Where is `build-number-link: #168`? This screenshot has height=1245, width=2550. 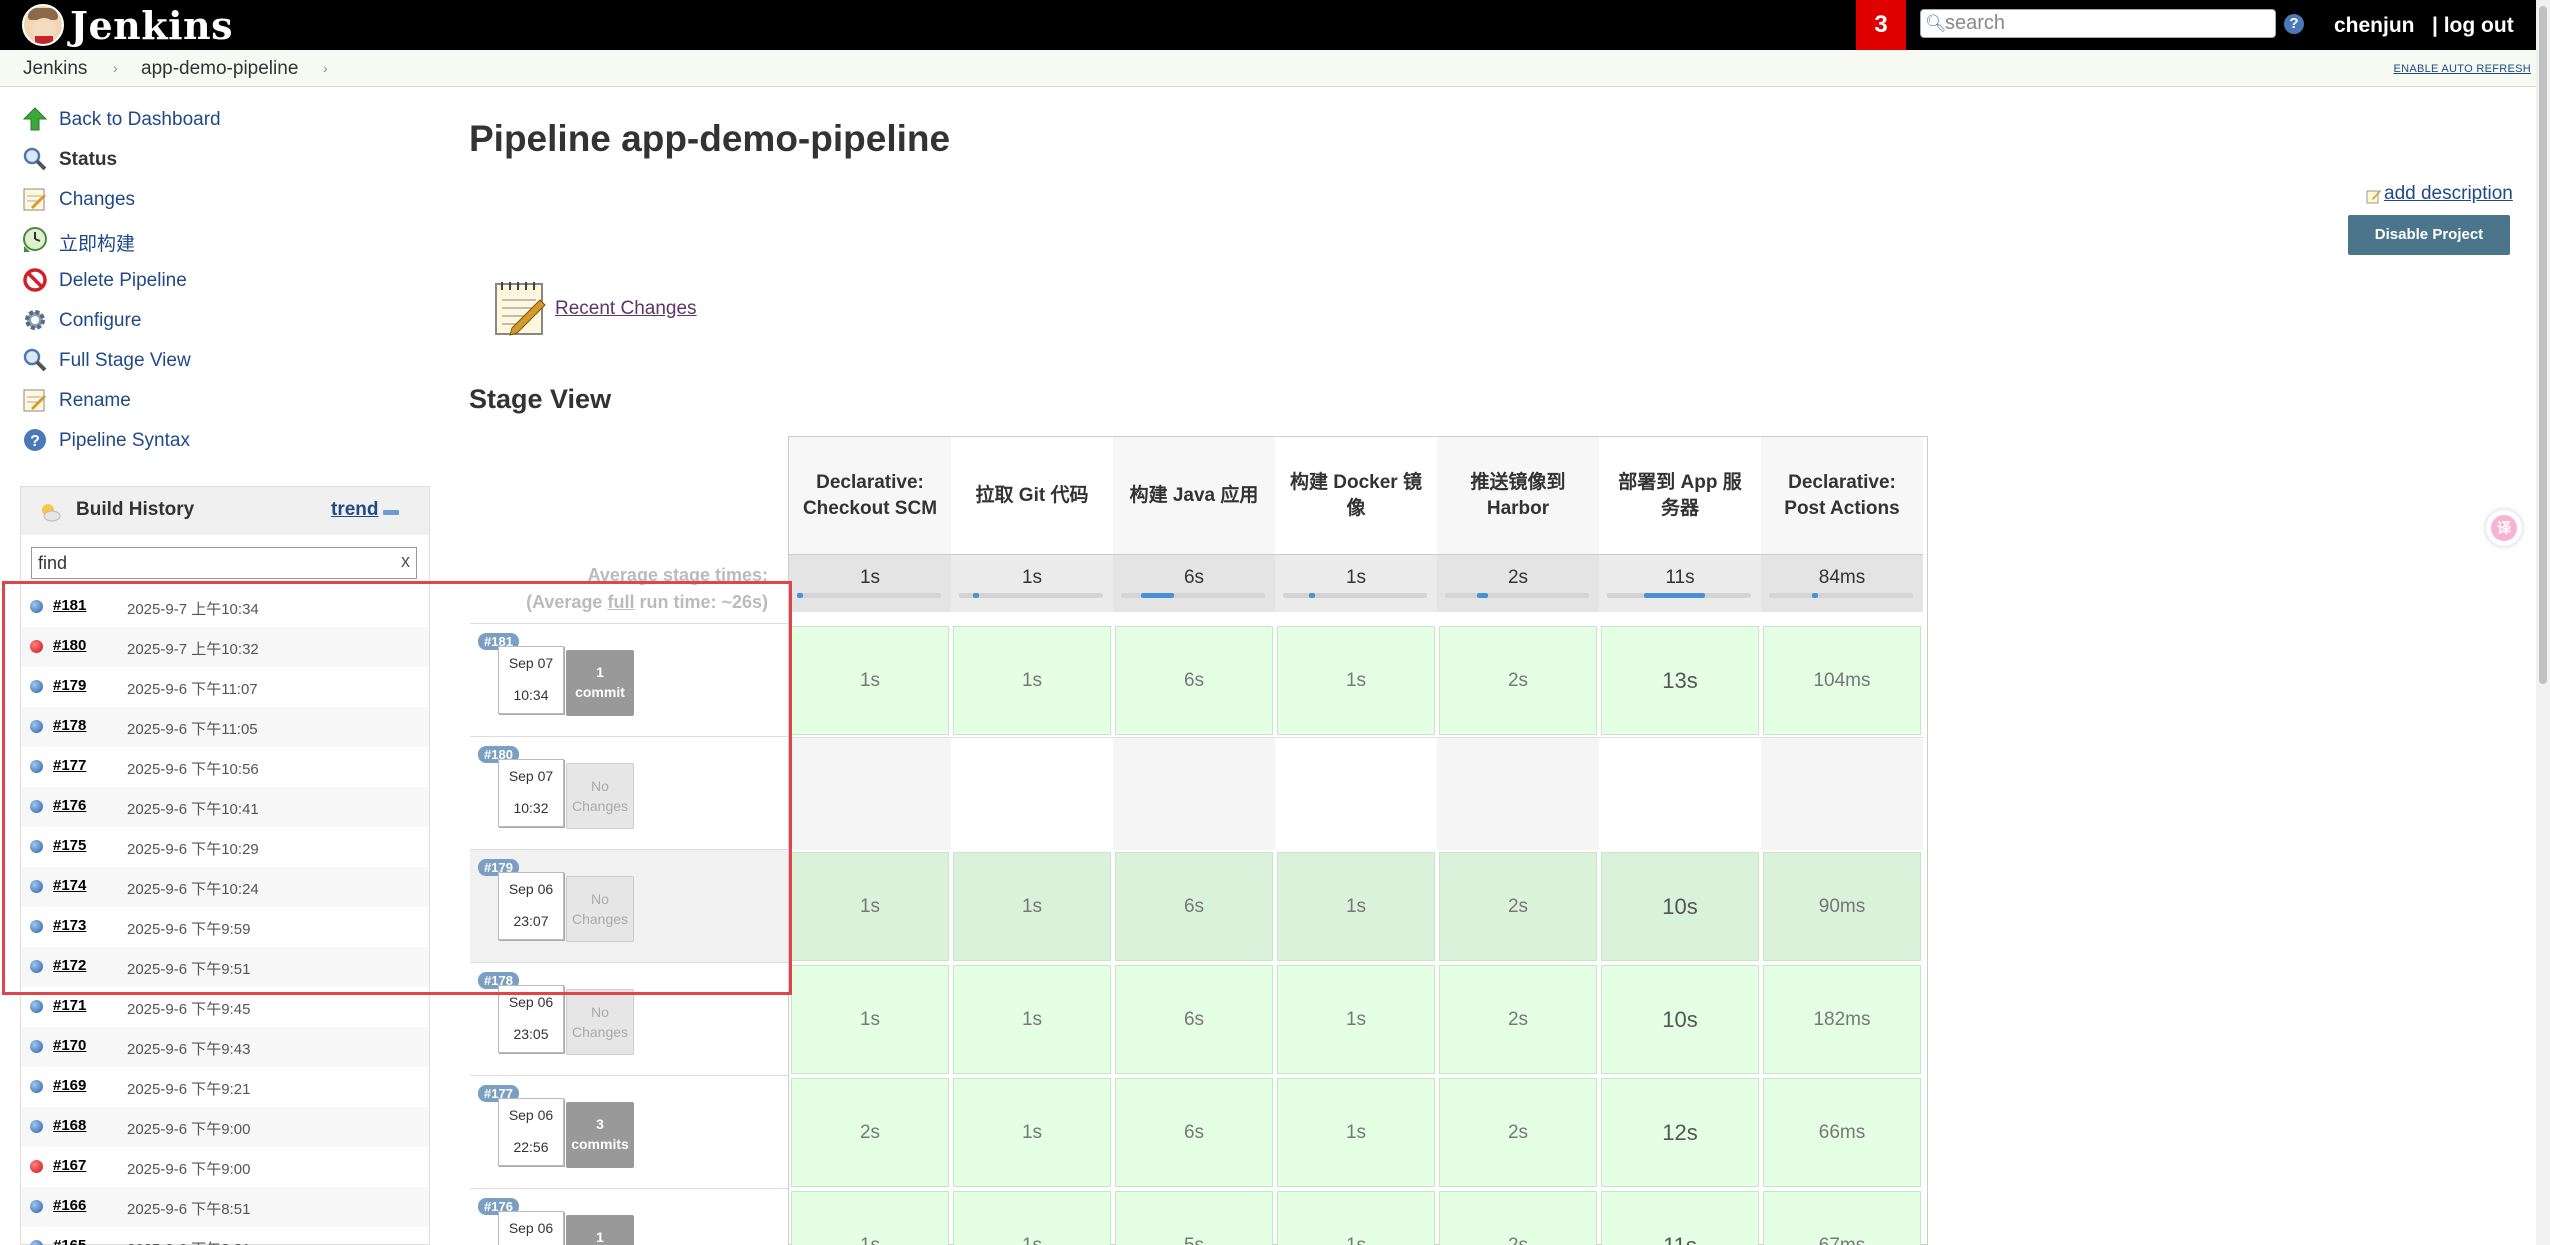 build-number-link: #168 is located at coordinates (69, 1125).